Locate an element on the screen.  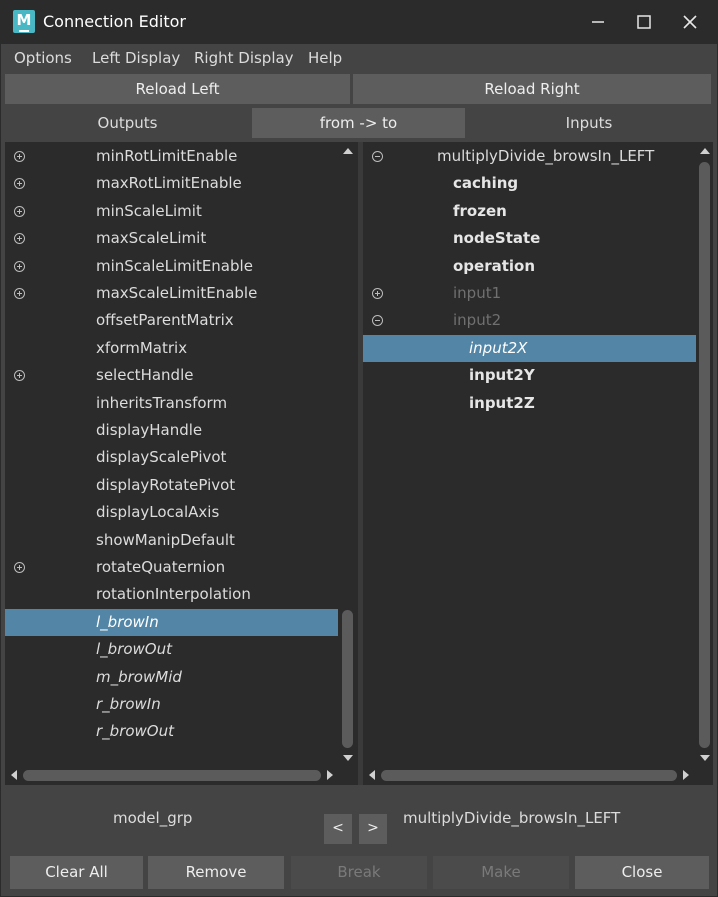
output-attribute-row: offsetParentMatrix is located at coordinates (171, 320).